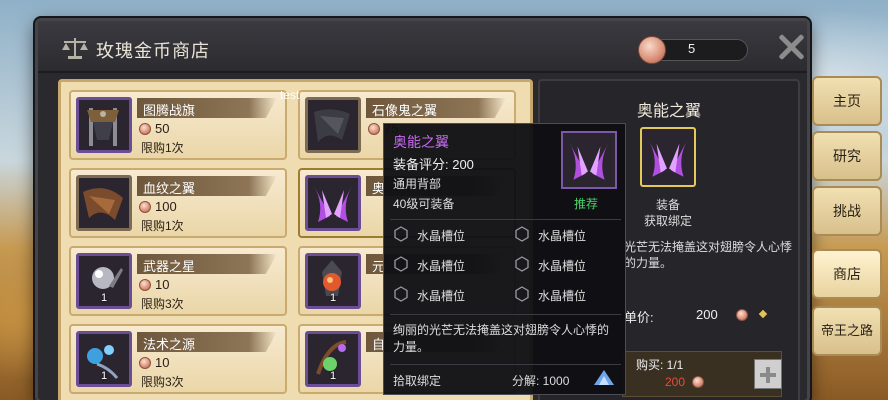 The width and height of the screenshot is (888, 400). What do you see at coordinates (104, 359) in the screenshot?
I see `spell-source-icon: 1` at bounding box center [104, 359].